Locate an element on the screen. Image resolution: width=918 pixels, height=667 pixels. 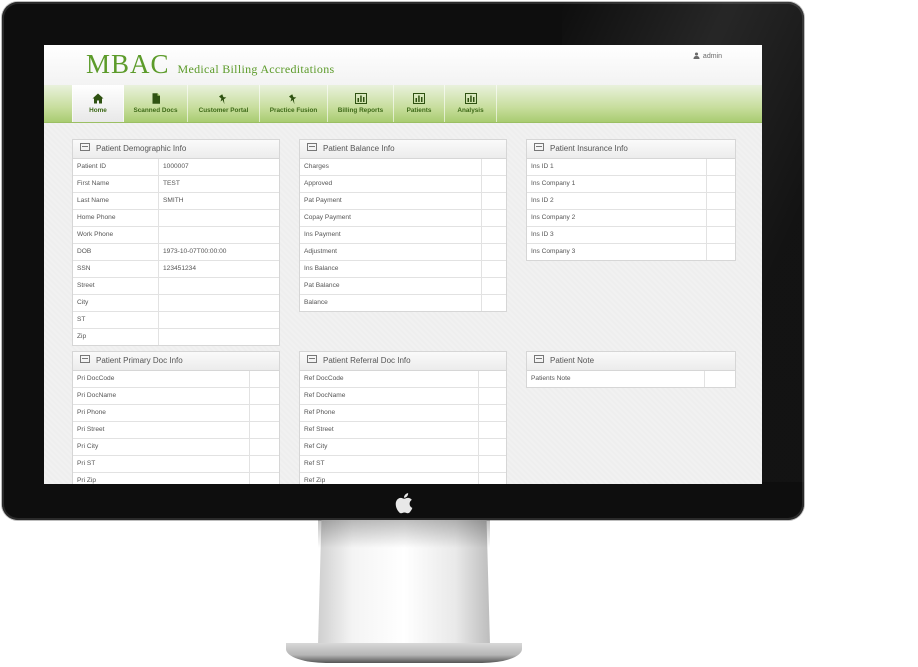
table-row: Ins ID 1 is located at coordinates (631, 167).